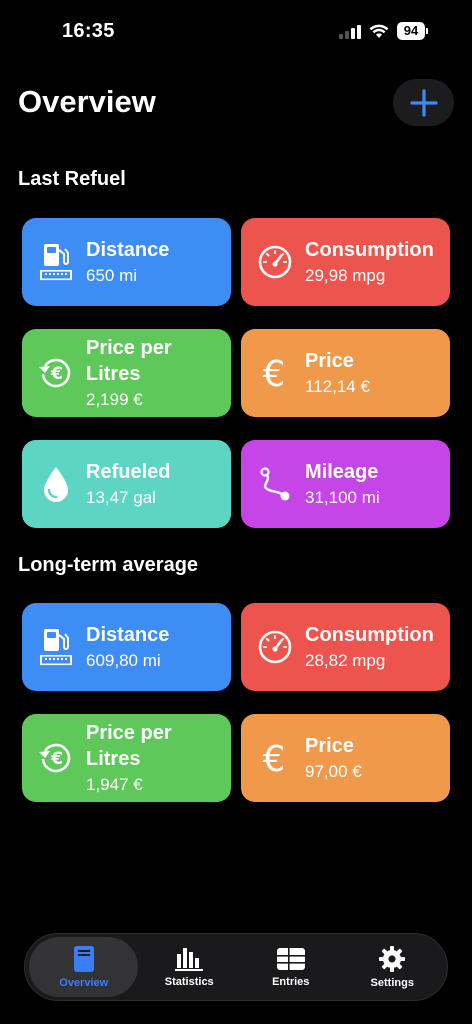 This screenshot has width=472, height=1024. Describe the element at coordinates (345, 373) in the screenshot. I see `card-price: € Price 112,14 €` at that location.